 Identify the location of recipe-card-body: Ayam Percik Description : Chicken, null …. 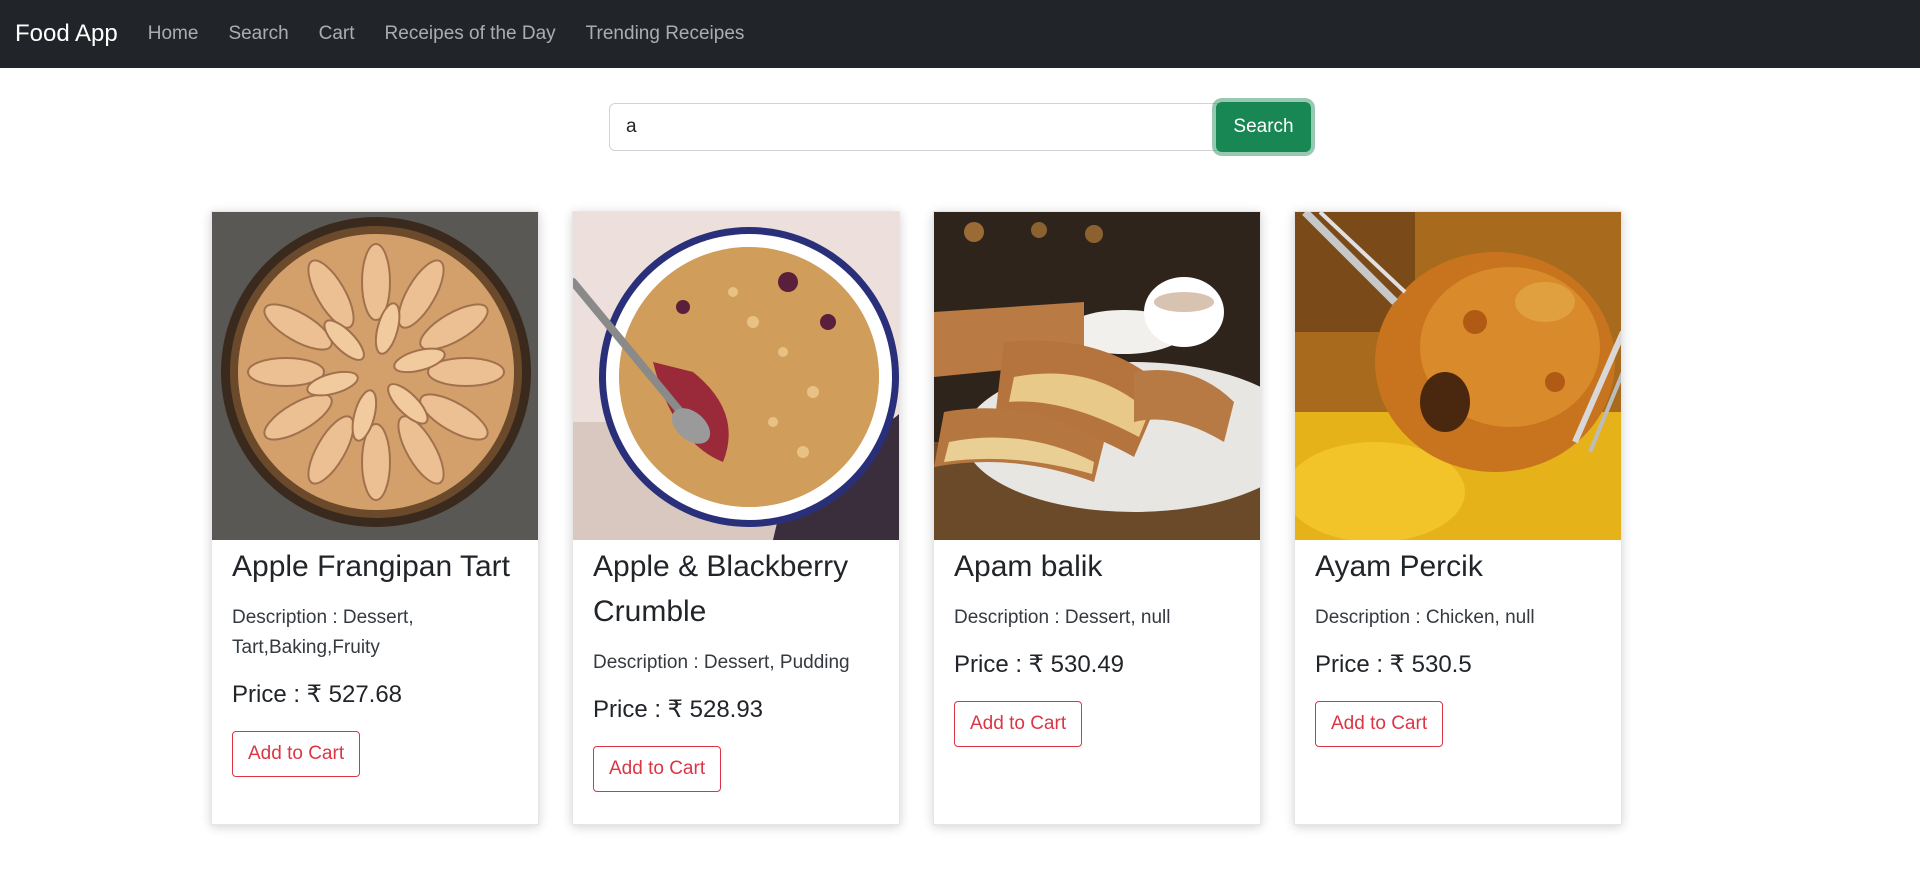
(1458, 643).